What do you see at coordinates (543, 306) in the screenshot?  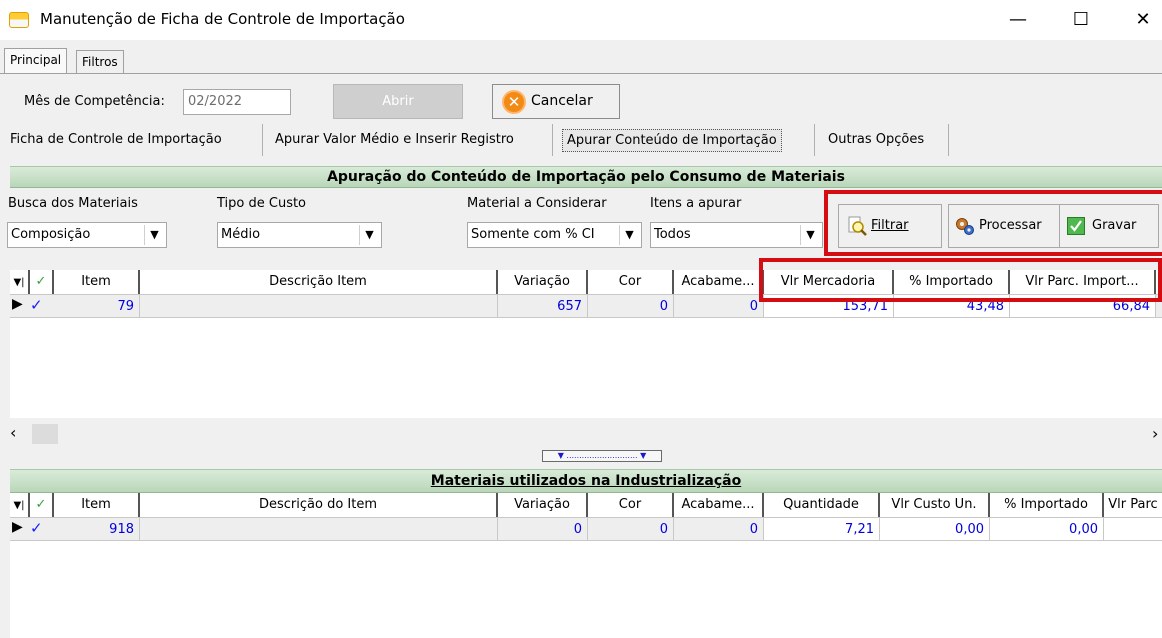 I see `cell-variacao: 657` at bounding box center [543, 306].